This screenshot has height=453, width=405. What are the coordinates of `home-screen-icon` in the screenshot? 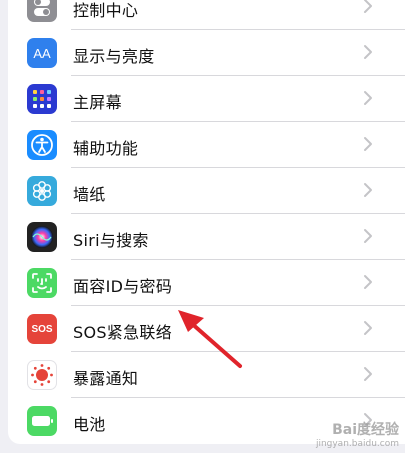 It's located at (42, 99).